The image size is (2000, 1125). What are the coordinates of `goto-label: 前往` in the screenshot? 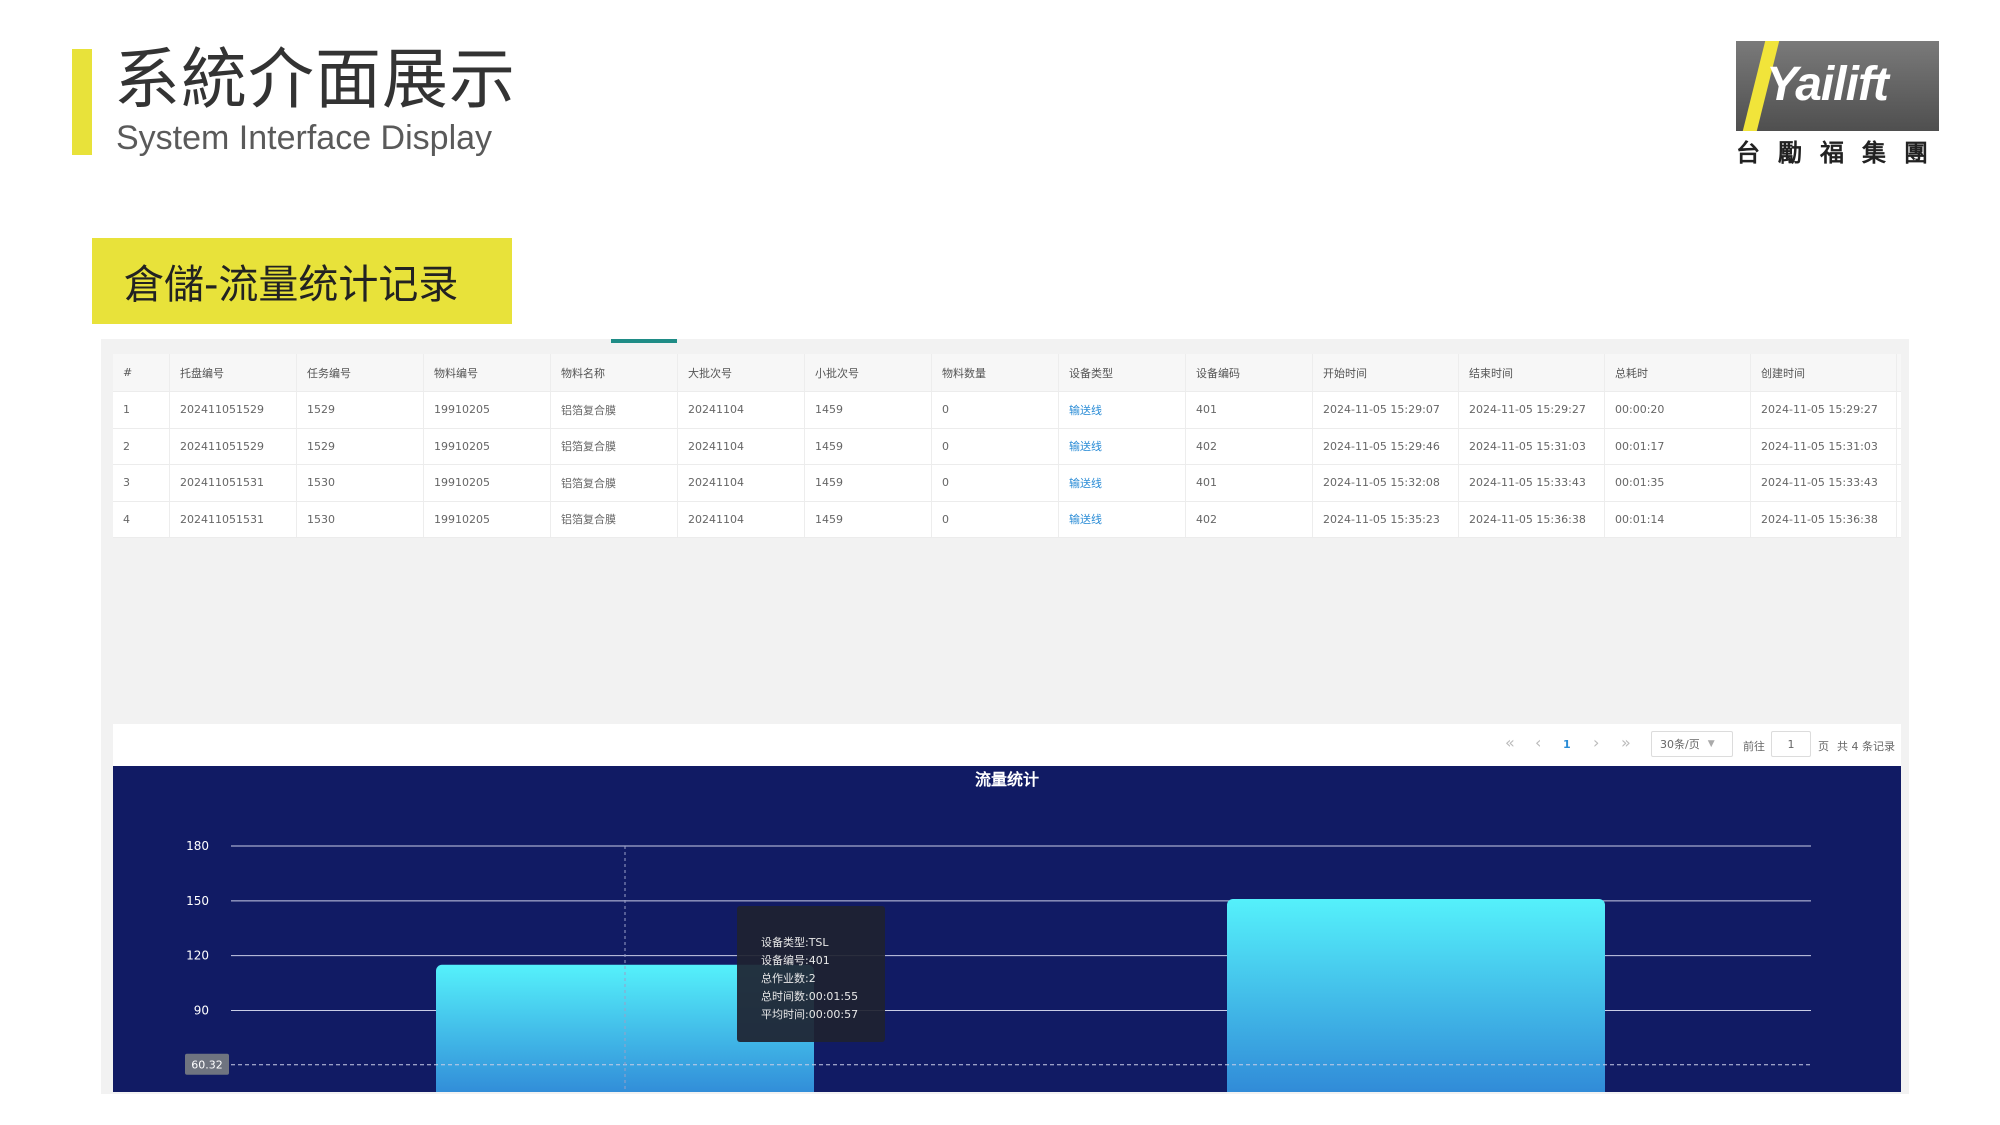 It's located at (1754, 746).